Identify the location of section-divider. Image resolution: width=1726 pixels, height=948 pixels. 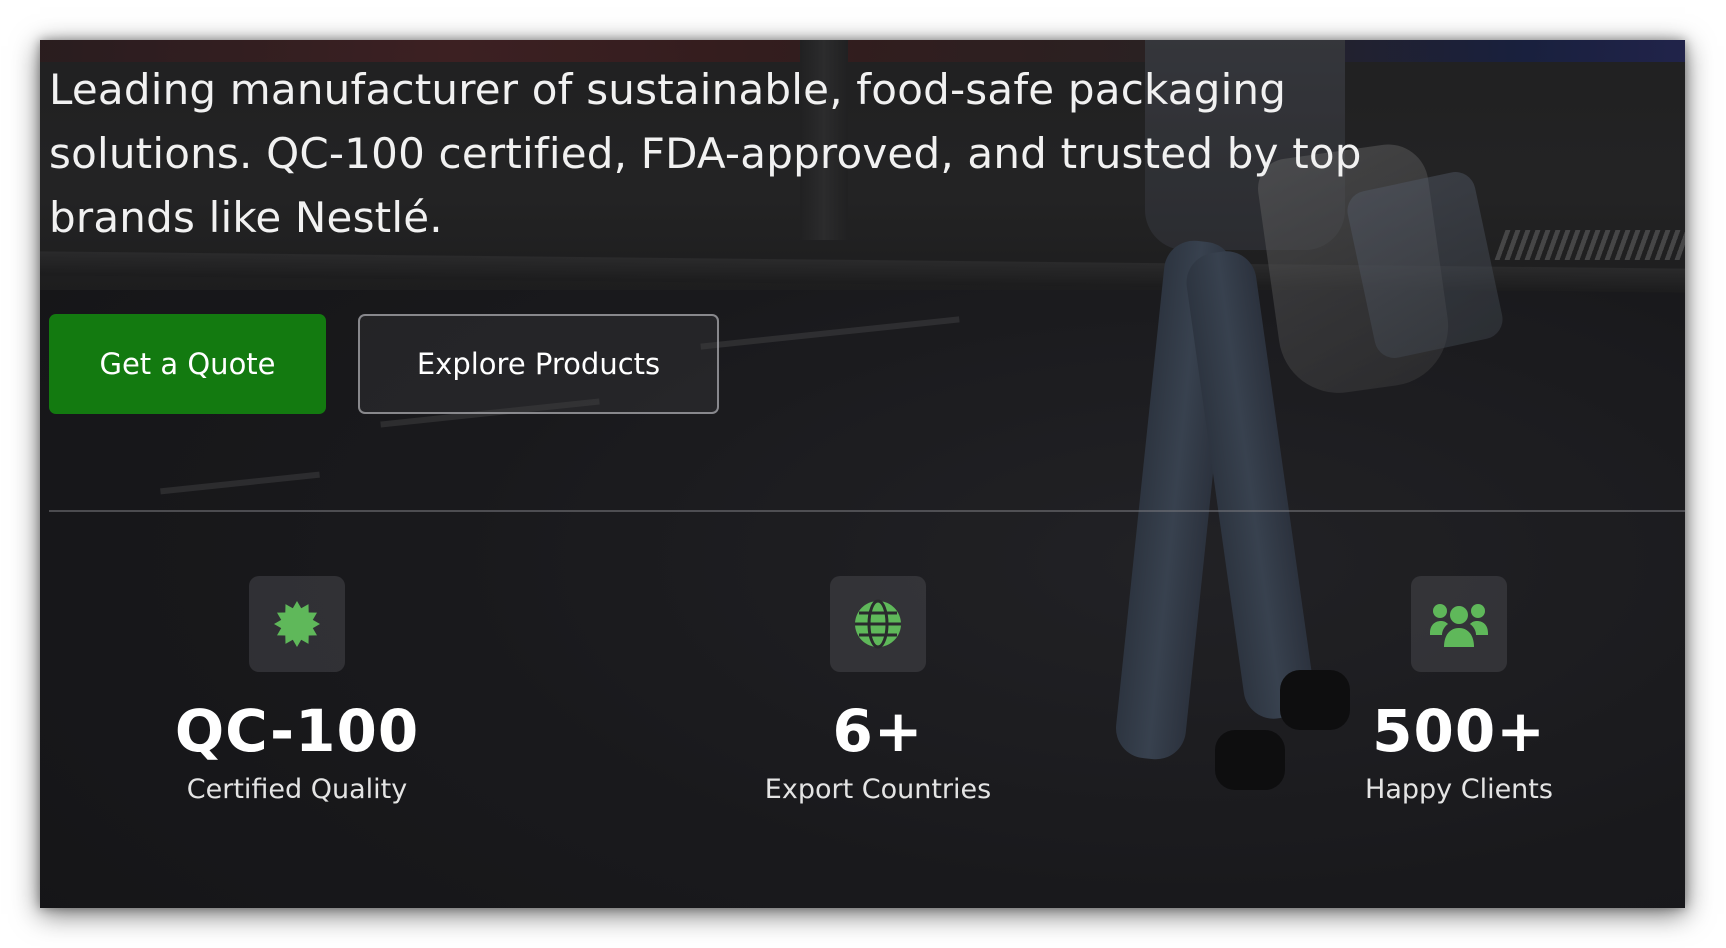
(867, 511).